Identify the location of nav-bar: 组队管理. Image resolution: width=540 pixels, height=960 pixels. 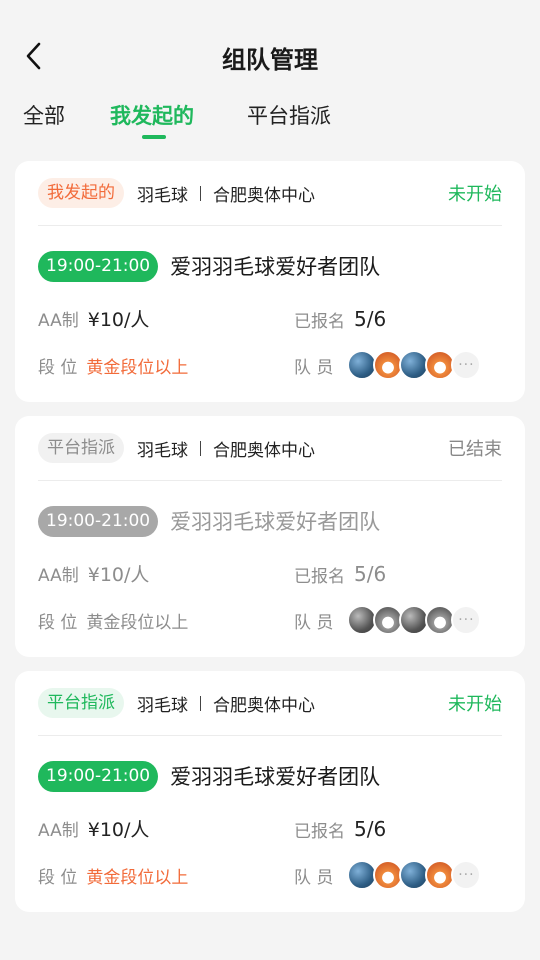
(270, 56).